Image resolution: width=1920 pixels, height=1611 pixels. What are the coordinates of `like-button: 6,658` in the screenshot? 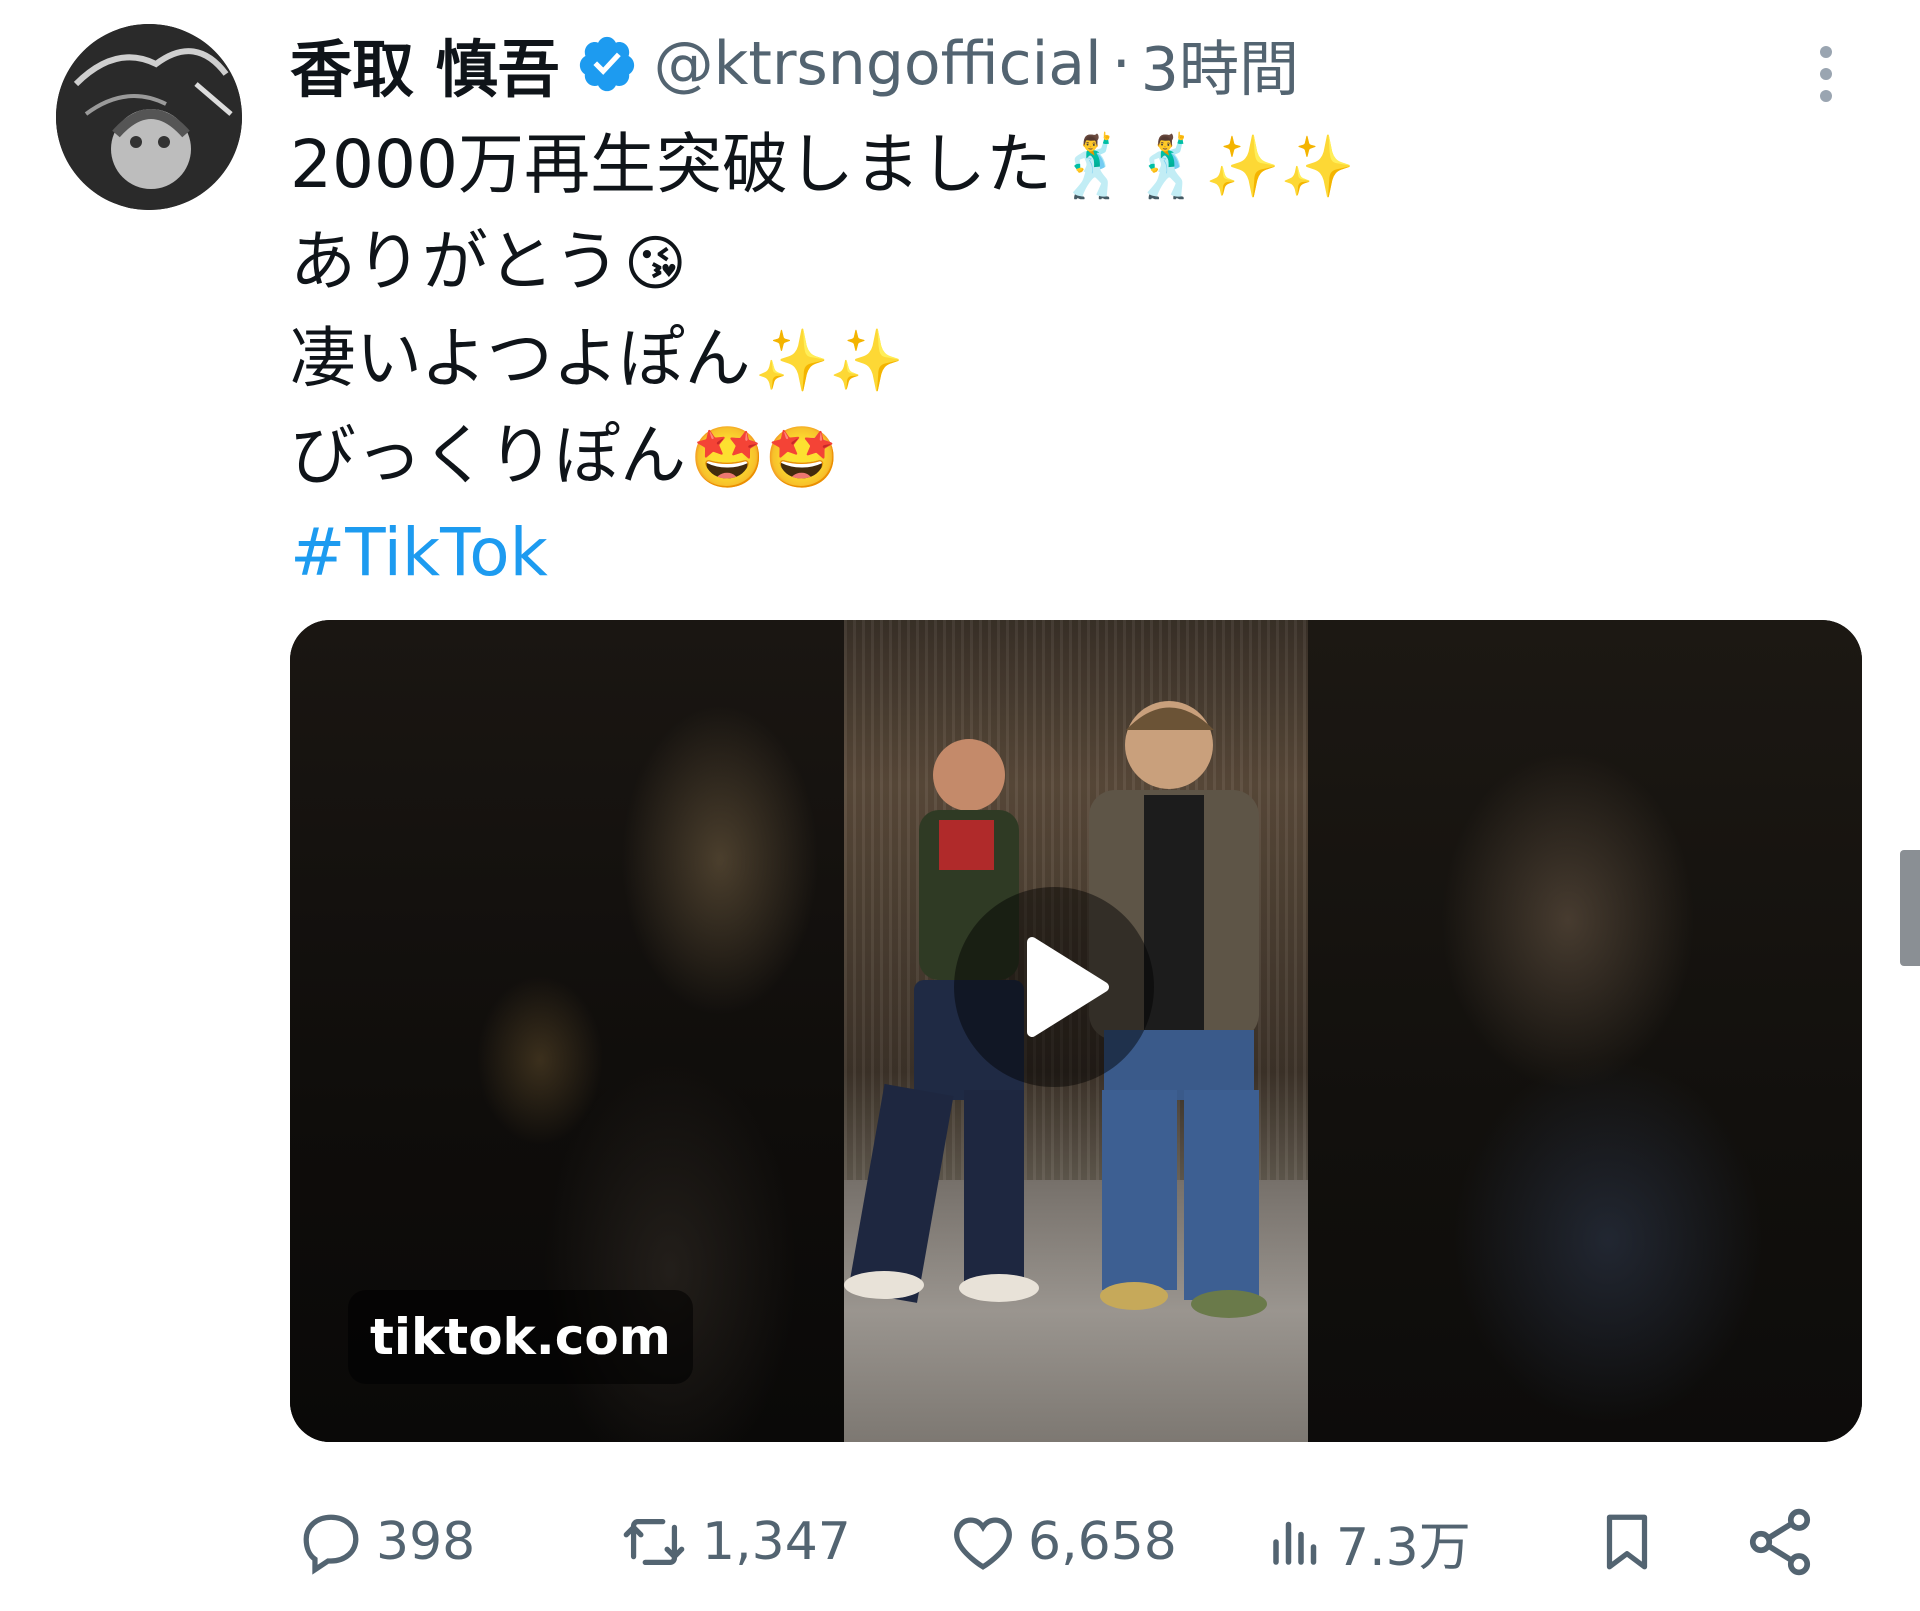 It's located at (1062, 1542).